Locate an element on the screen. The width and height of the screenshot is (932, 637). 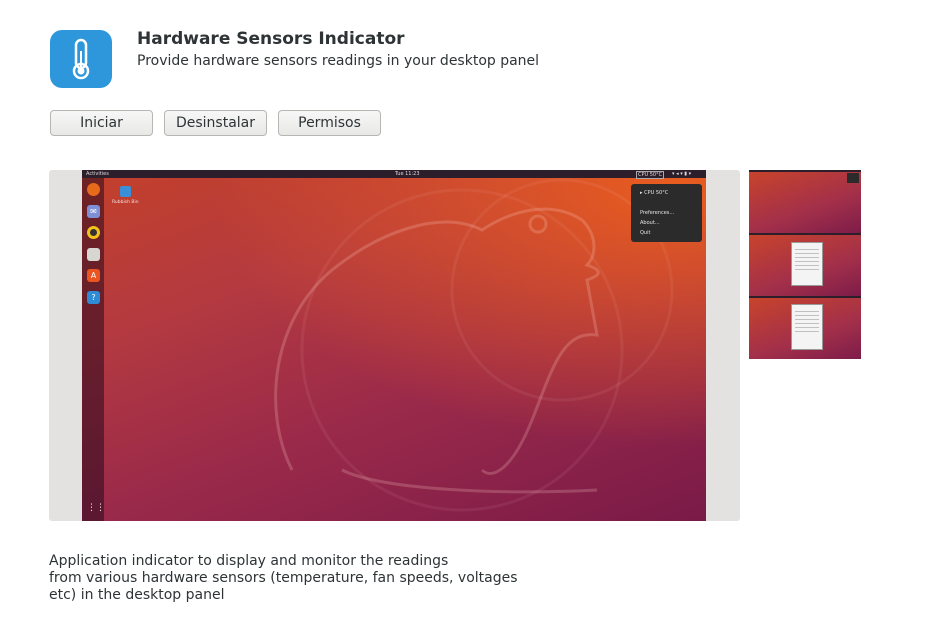
dock: ✉ A ? ⋮⋮ is located at coordinates (93, 349).